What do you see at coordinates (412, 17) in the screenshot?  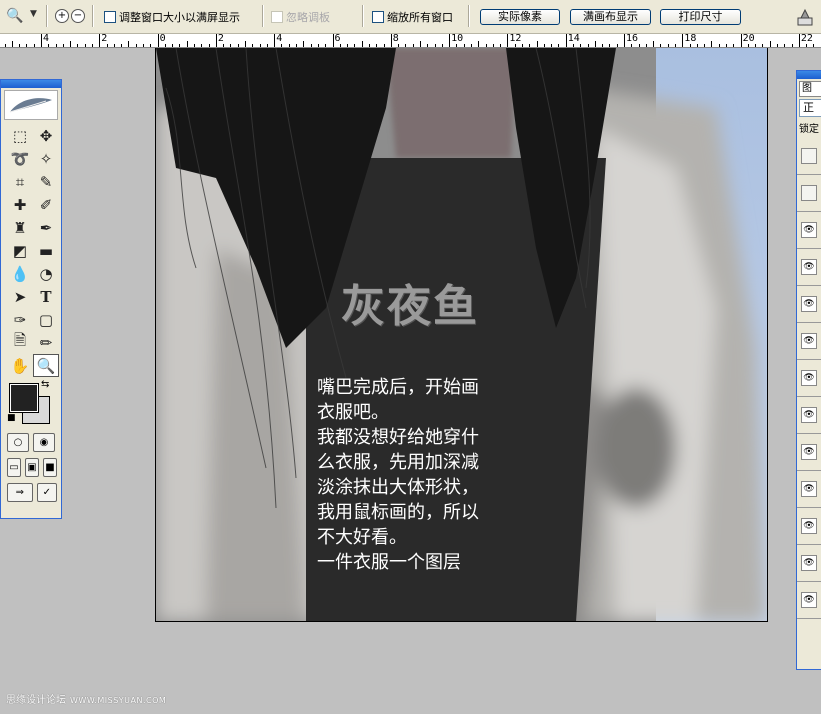 I see `zoom-all-windows-checkbox: 缩放所有窗口` at bounding box center [412, 17].